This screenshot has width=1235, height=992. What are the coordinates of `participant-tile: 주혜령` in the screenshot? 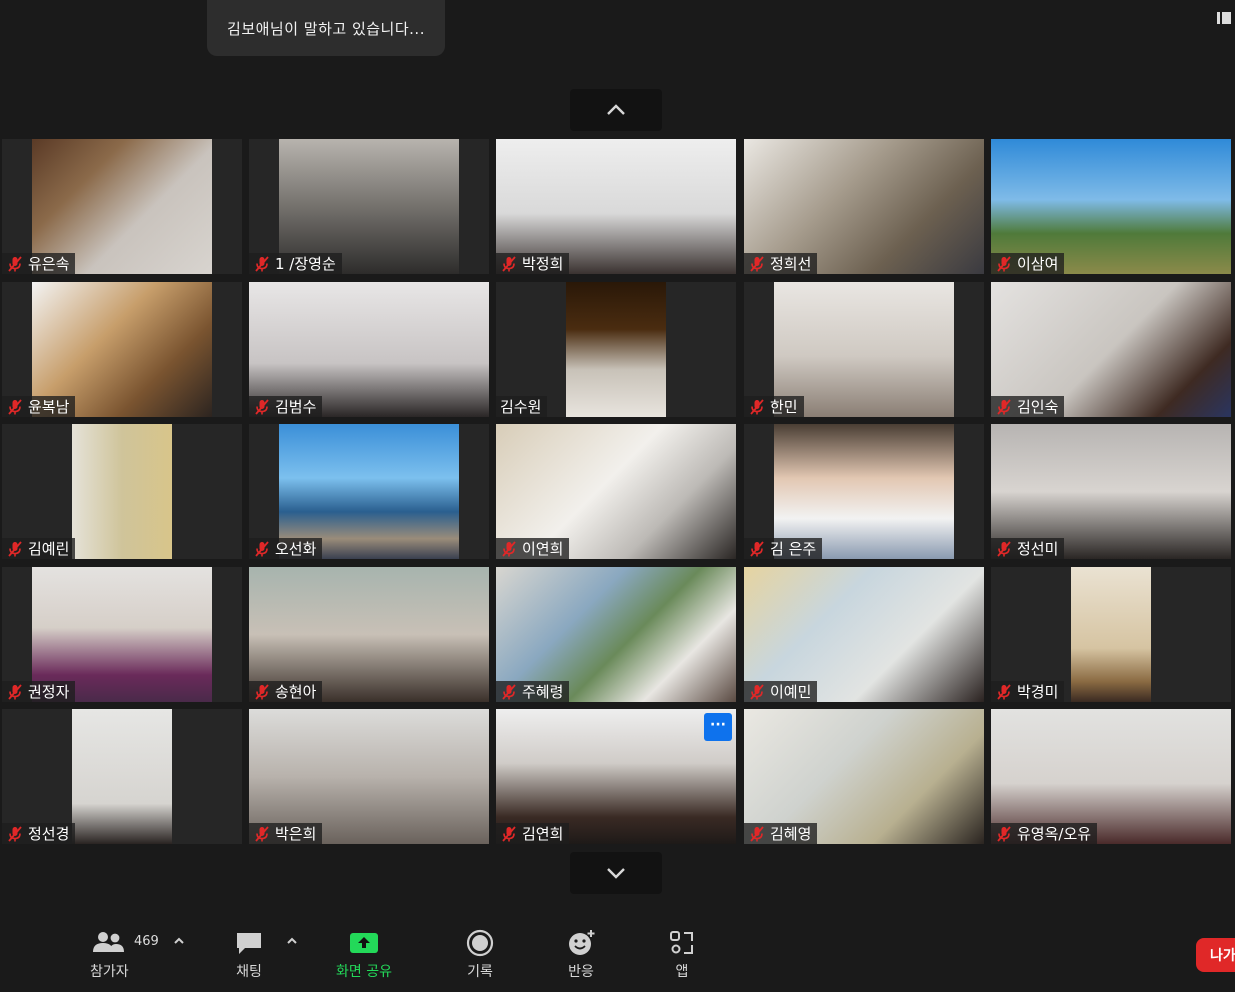 It's located at (616, 634).